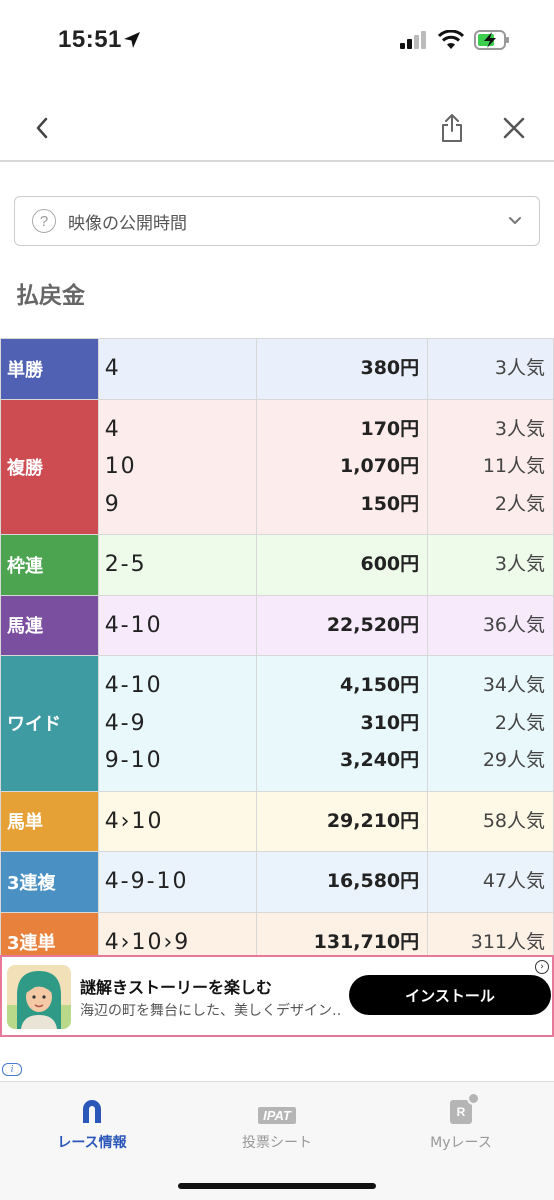 The image size is (554, 1200). I want to click on combo-number: 4-9-10, so click(146, 881).